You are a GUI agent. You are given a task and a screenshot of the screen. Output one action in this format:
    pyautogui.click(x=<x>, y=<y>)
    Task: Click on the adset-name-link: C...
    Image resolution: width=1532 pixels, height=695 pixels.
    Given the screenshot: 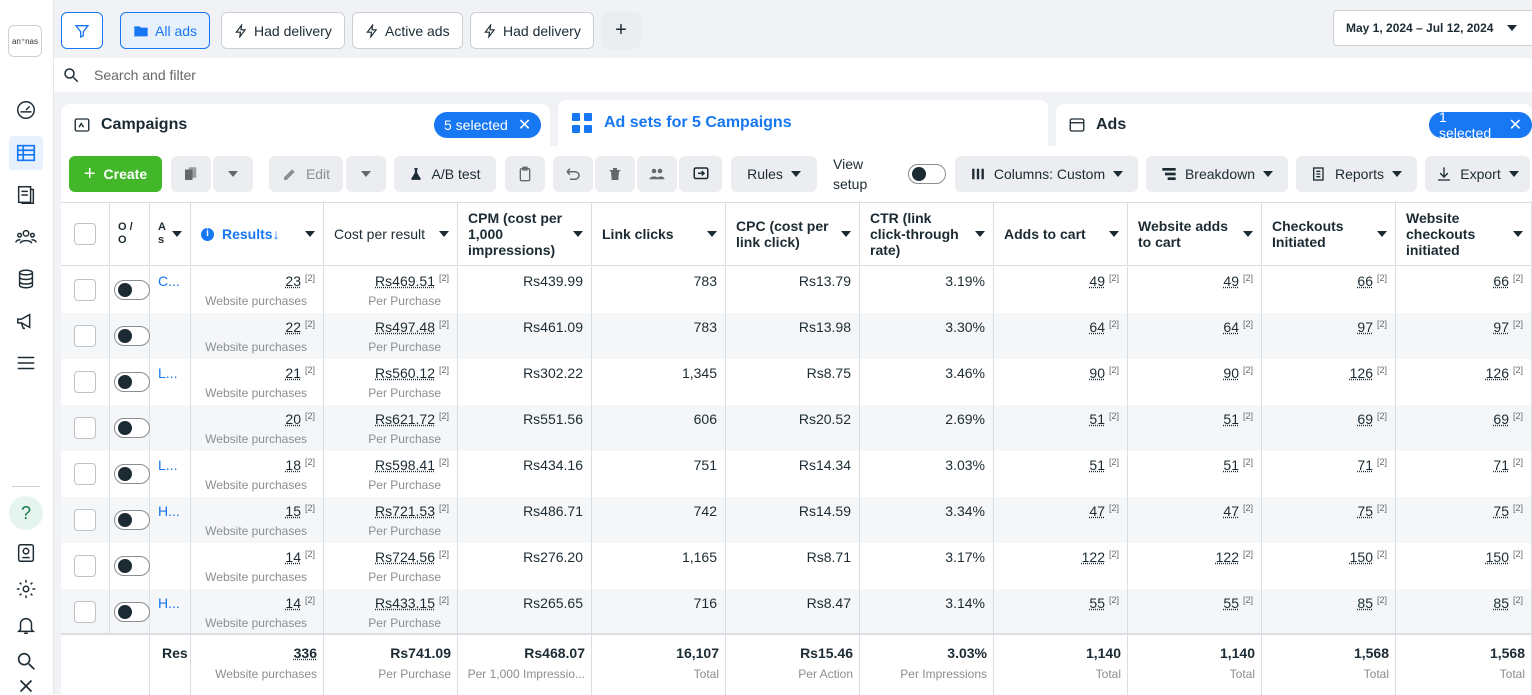 What is the action you would take?
    pyautogui.click(x=169, y=281)
    